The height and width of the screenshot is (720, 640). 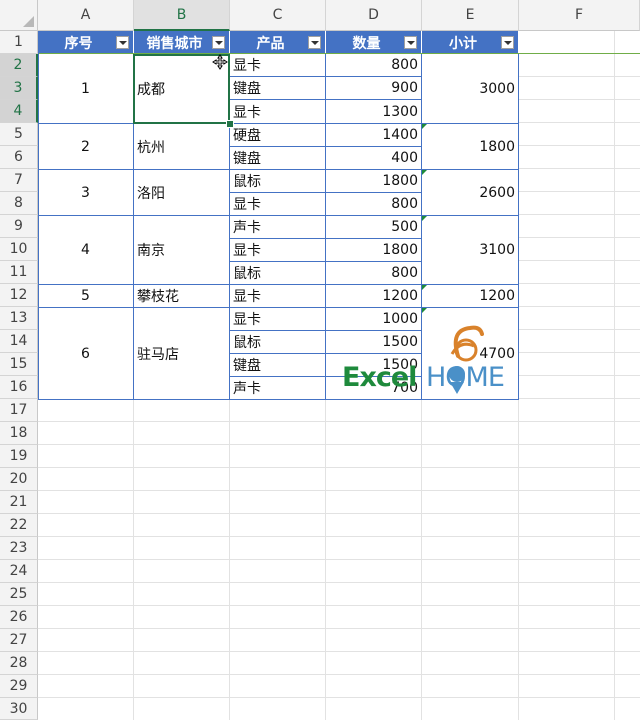 What do you see at coordinates (19, 364) in the screenshot?
I see `row-header-15: 15` at bounding box center [19, 364].